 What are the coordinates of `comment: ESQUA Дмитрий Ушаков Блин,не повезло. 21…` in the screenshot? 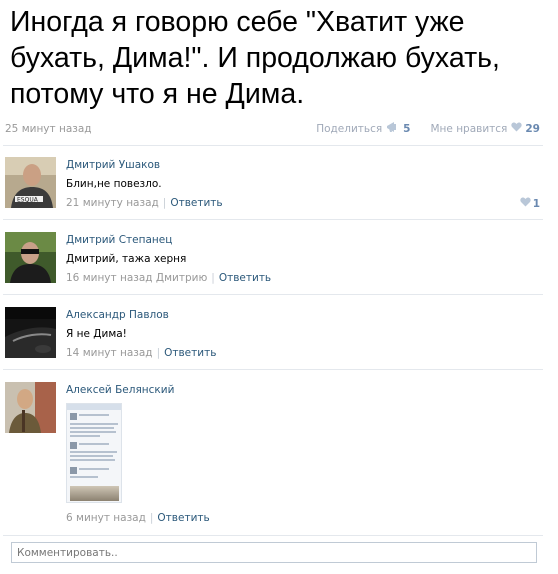 It's located at (275, 187).